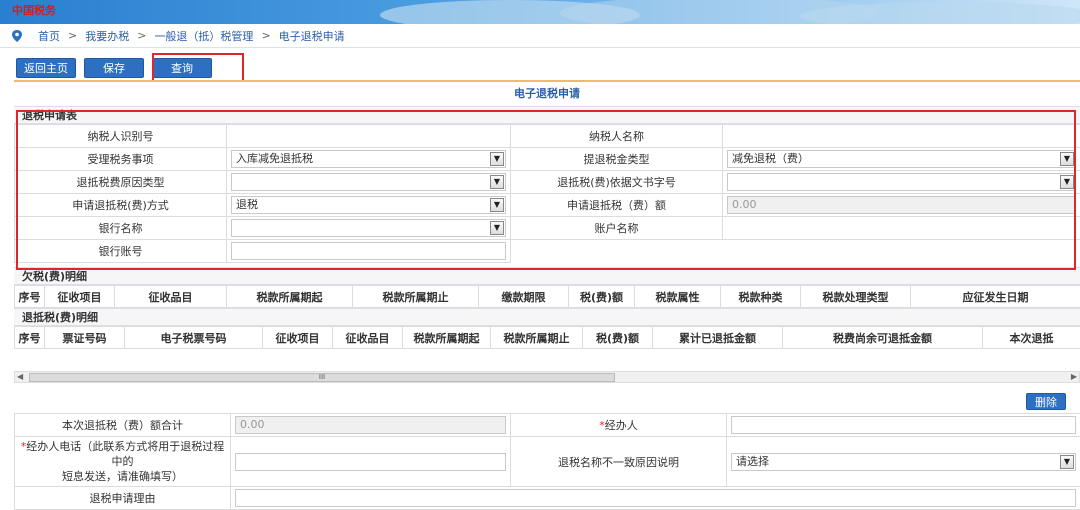 The width and height of the screenshot is (1080, 510). I want to click on scroll-thumb: III, so click(322, 377).